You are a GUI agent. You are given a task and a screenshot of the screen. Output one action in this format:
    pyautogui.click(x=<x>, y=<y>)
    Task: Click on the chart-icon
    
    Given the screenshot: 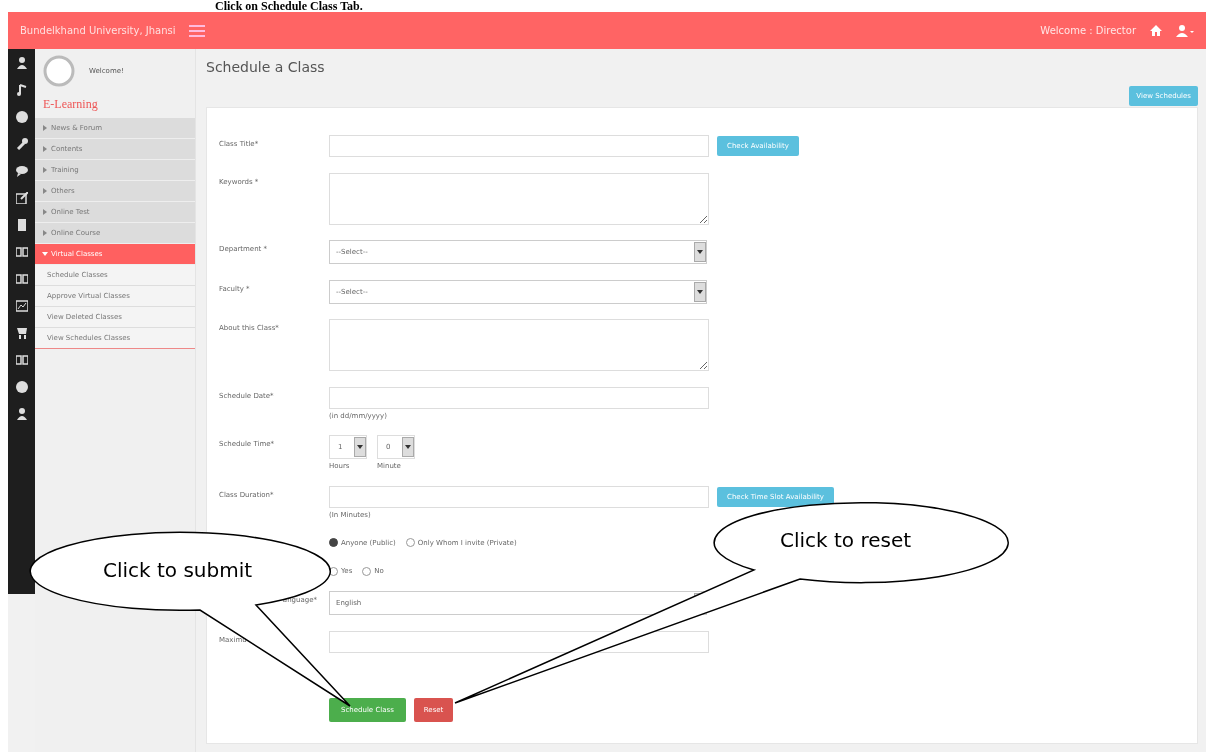 What is the action you would take?
    pyautogui.click(x=21, y=306)
    